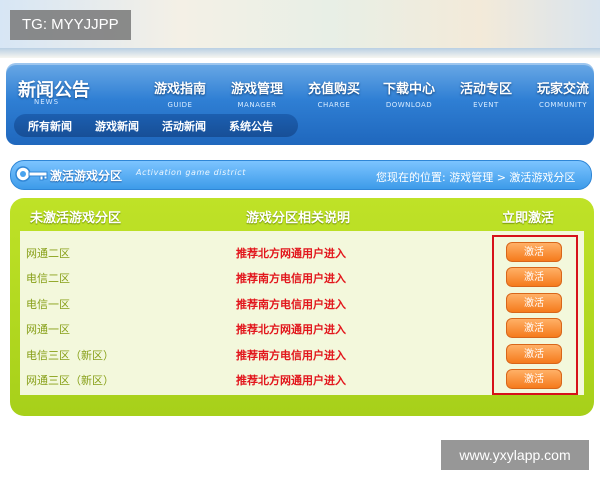  Describe the element at coordinates (534, 277) in the screenshot. I see `activate-button-dianxin-2: 激活` at that location.